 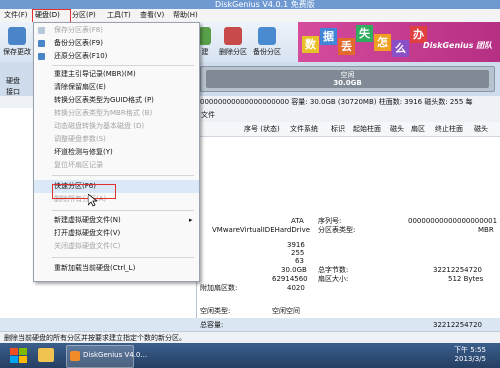 I want to click on menu-item-reset-bad: 复位坏扇区记录, so click(x=116, y=165).